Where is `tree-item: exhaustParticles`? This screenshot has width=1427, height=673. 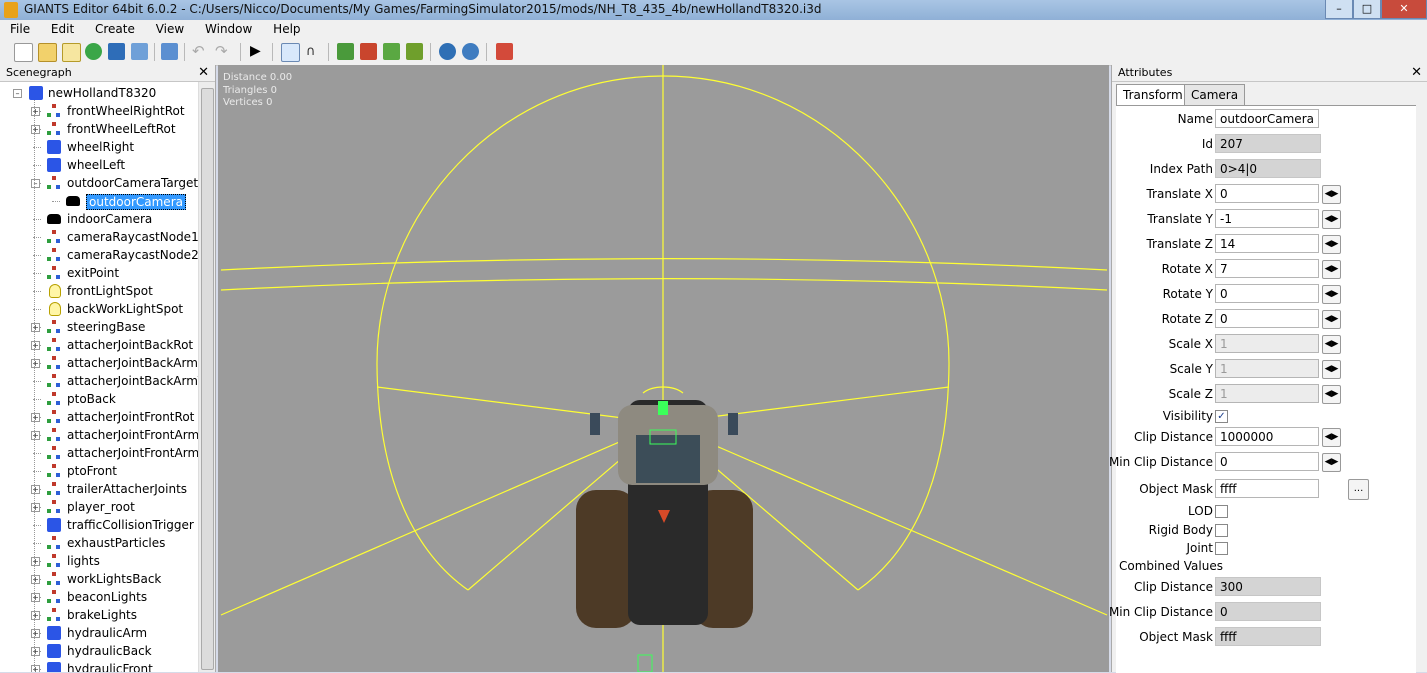
tree-item: exhaustParticles is located at coordinates (99, 543).